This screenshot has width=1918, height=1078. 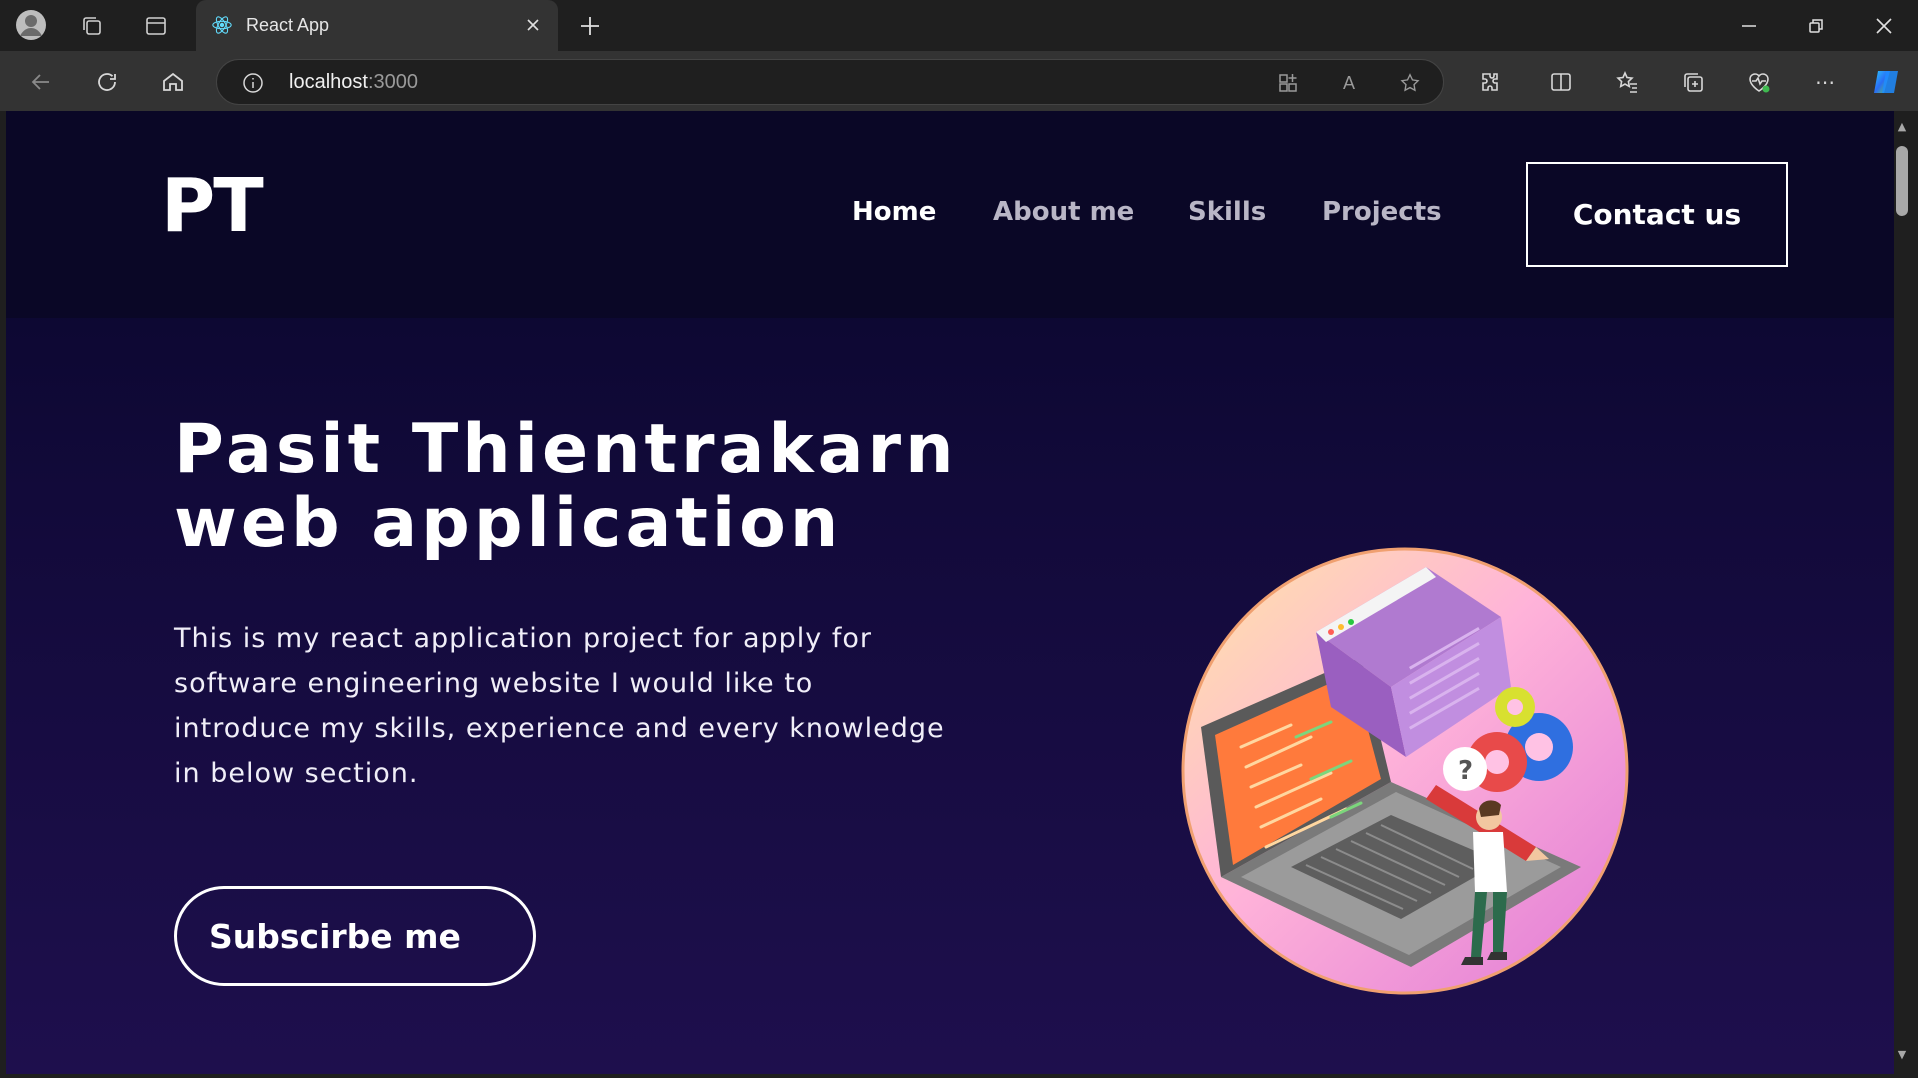 I want to click on hero-title: Pasit Thientrakarn web application, so click(x=584, y=487).